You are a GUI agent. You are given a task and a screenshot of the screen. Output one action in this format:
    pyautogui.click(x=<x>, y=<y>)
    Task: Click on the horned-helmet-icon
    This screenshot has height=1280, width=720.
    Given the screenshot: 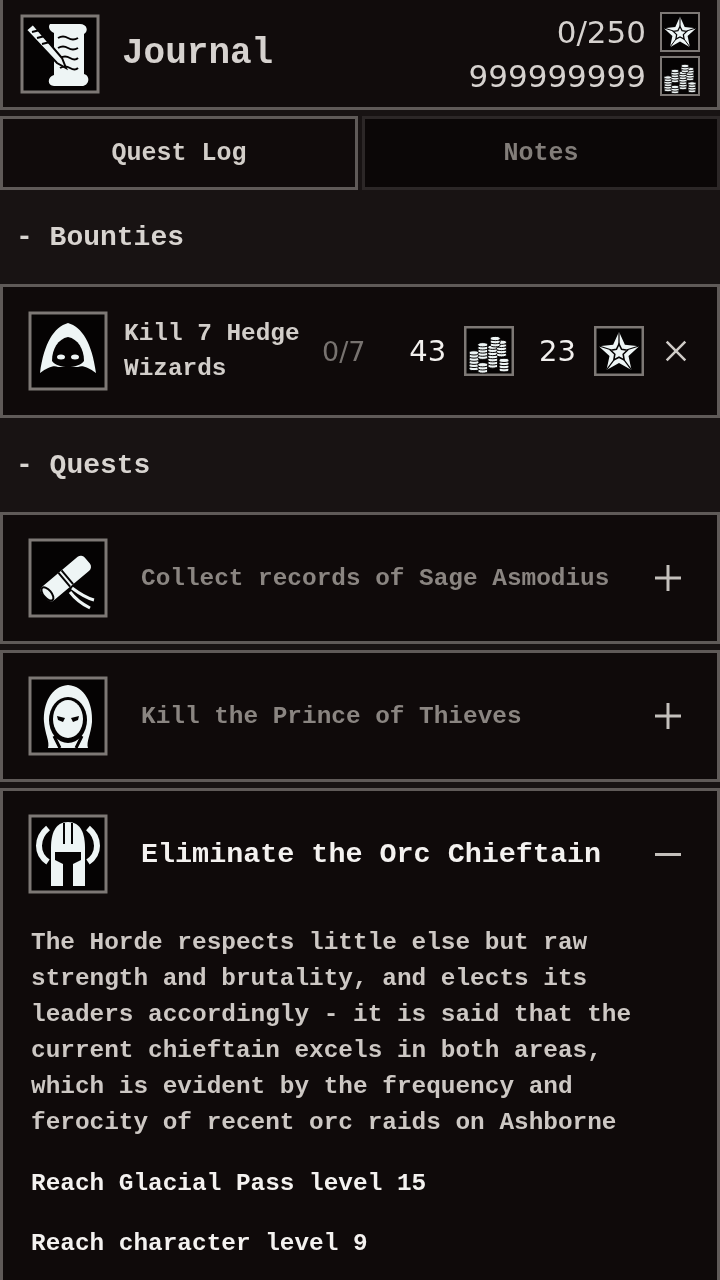 What is the action you would take?
    pyautogui.click(x=68, y=854)
    